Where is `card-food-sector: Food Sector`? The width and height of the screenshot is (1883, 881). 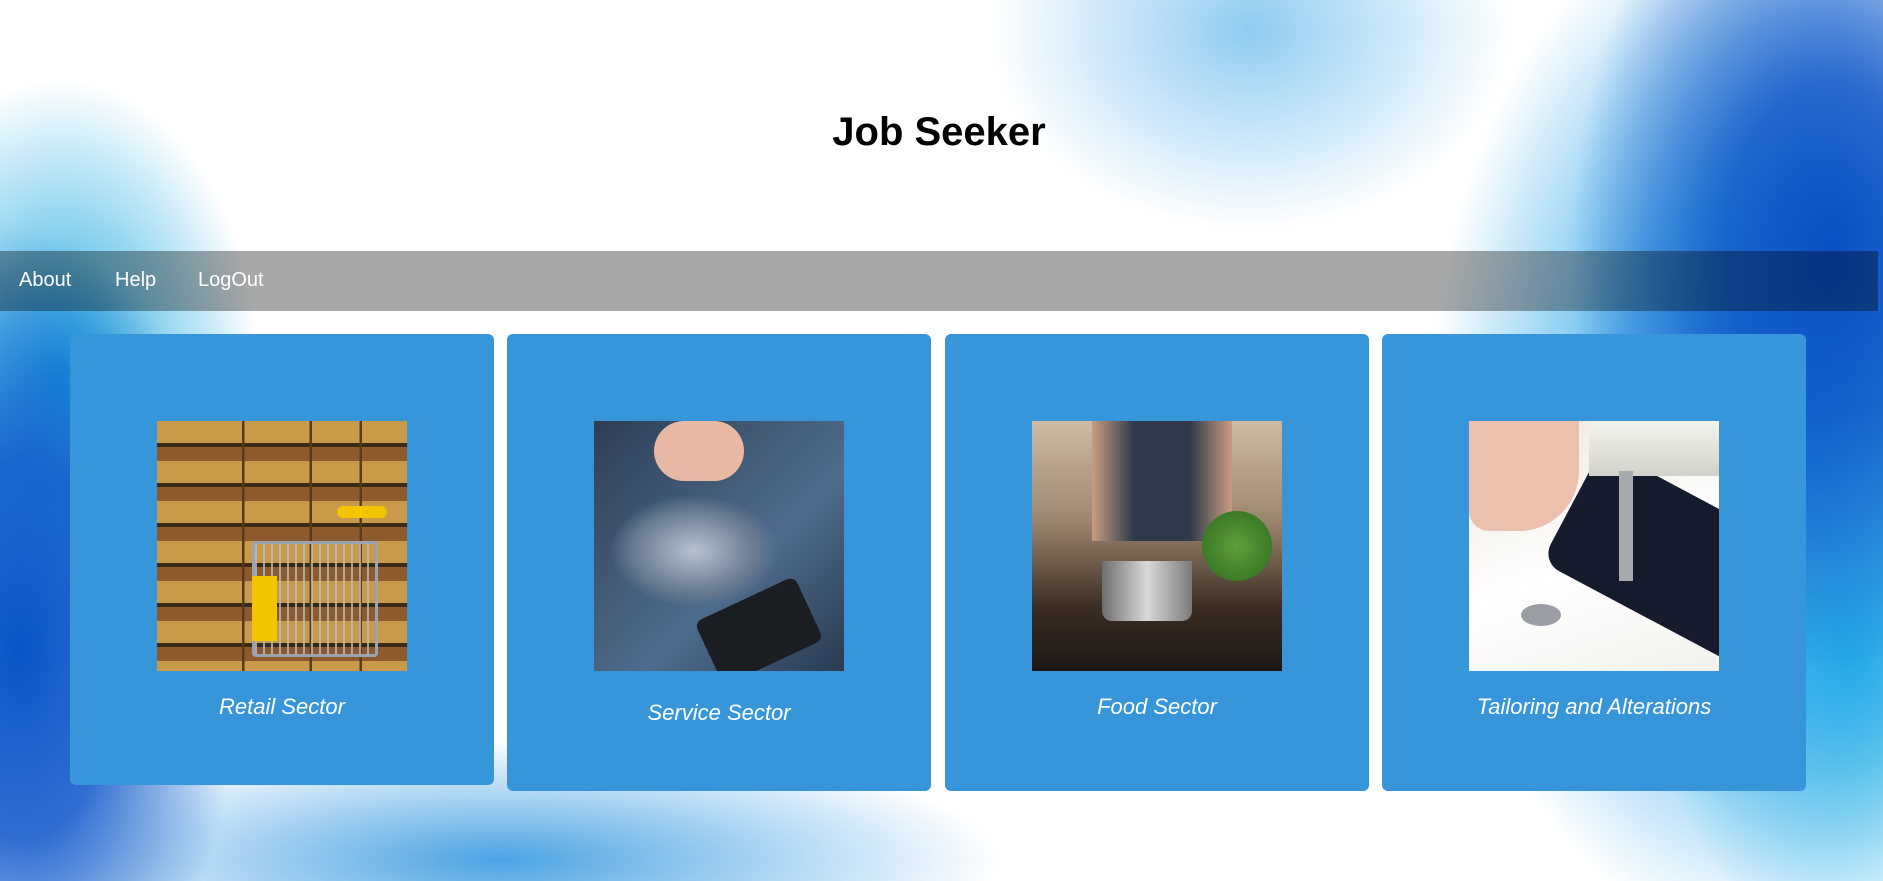 card-food-sector: Food Sector is located at coordinates (1157, 562).